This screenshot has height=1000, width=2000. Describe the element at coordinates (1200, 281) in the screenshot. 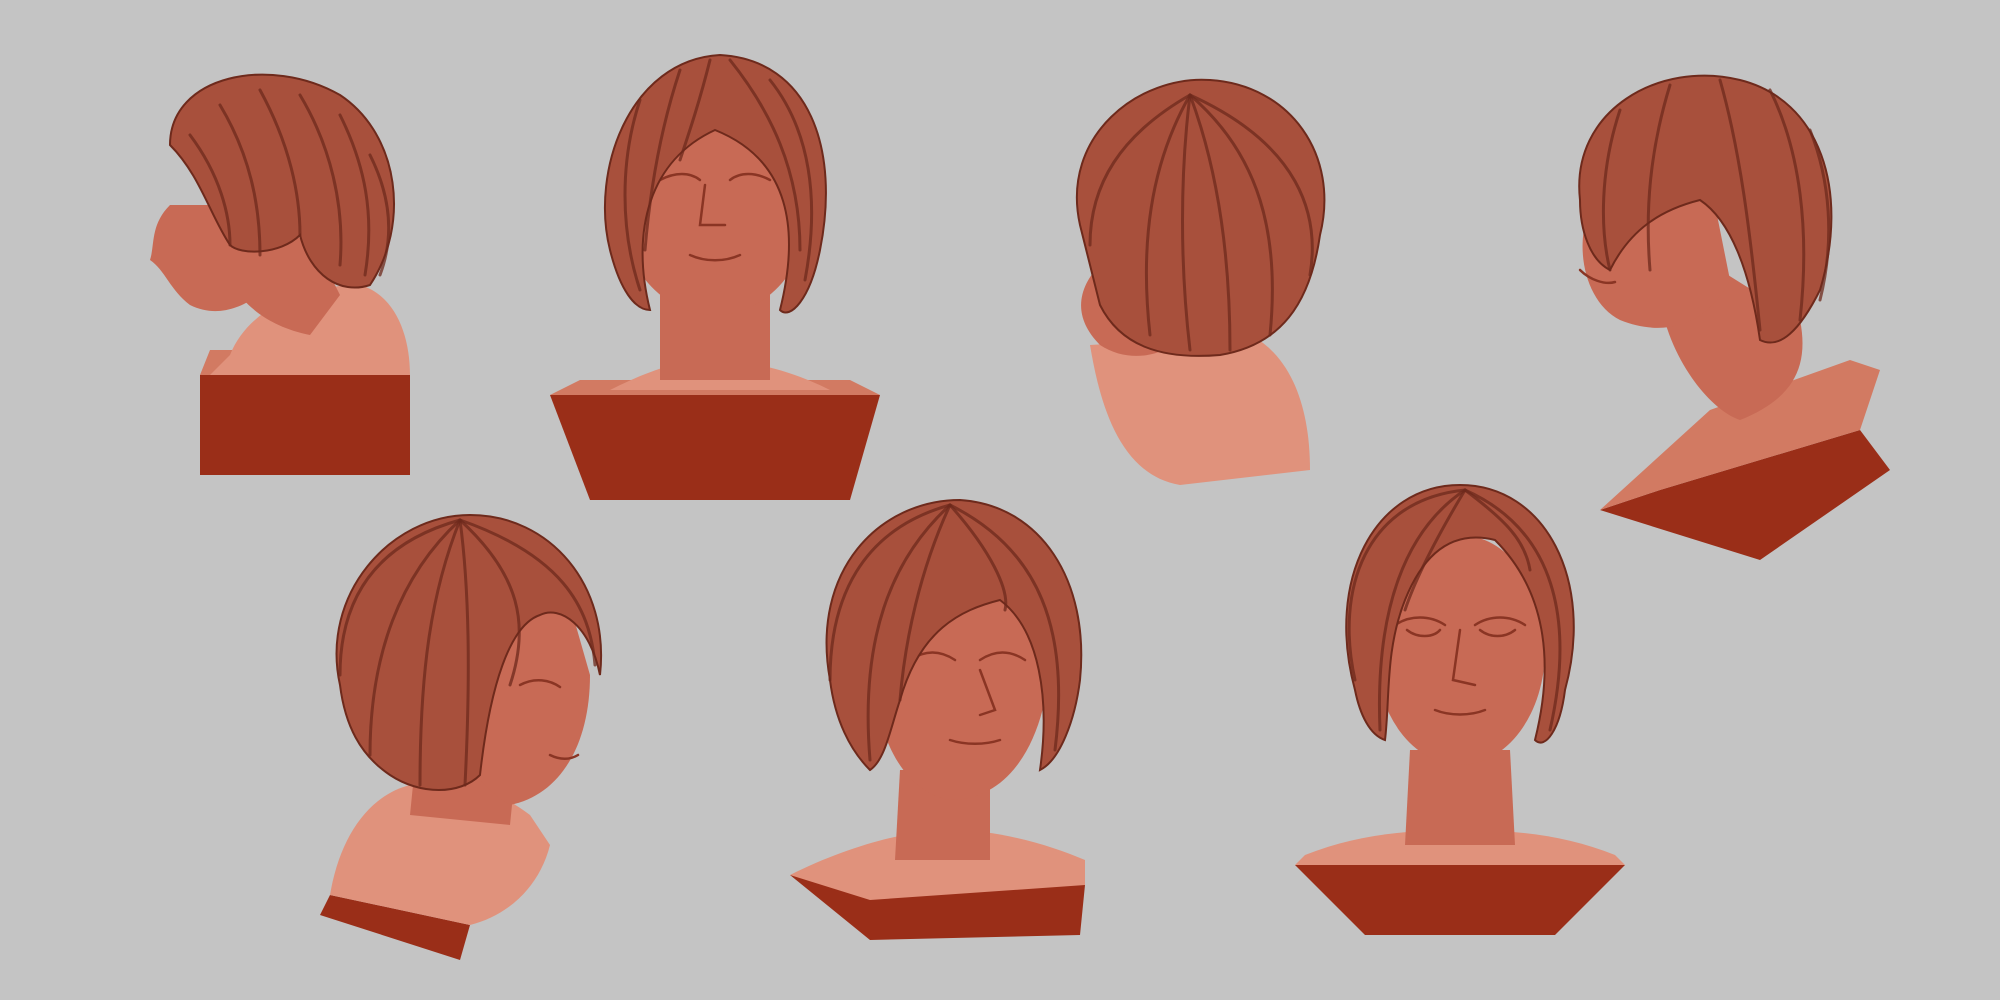

I see `bust-back-three-quarter-figure` at that location.